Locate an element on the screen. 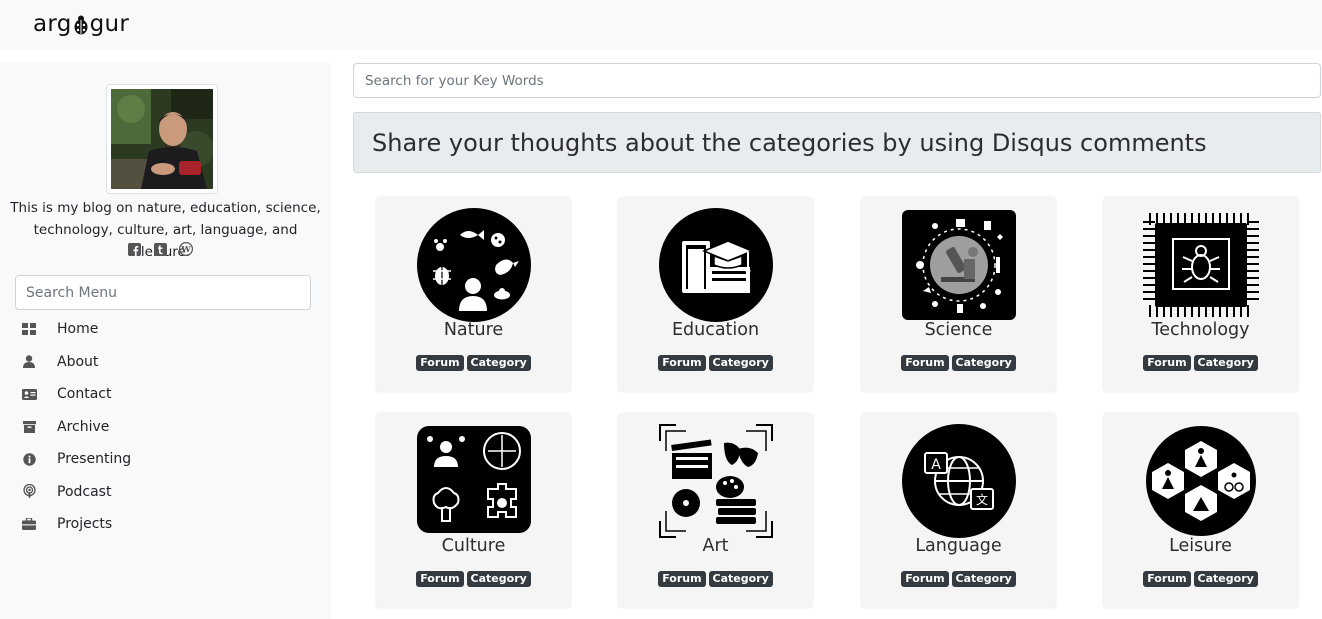 The image size is (1322, 619). category-card-culture: Culture Forum Category is located at coordinates (473, 510).